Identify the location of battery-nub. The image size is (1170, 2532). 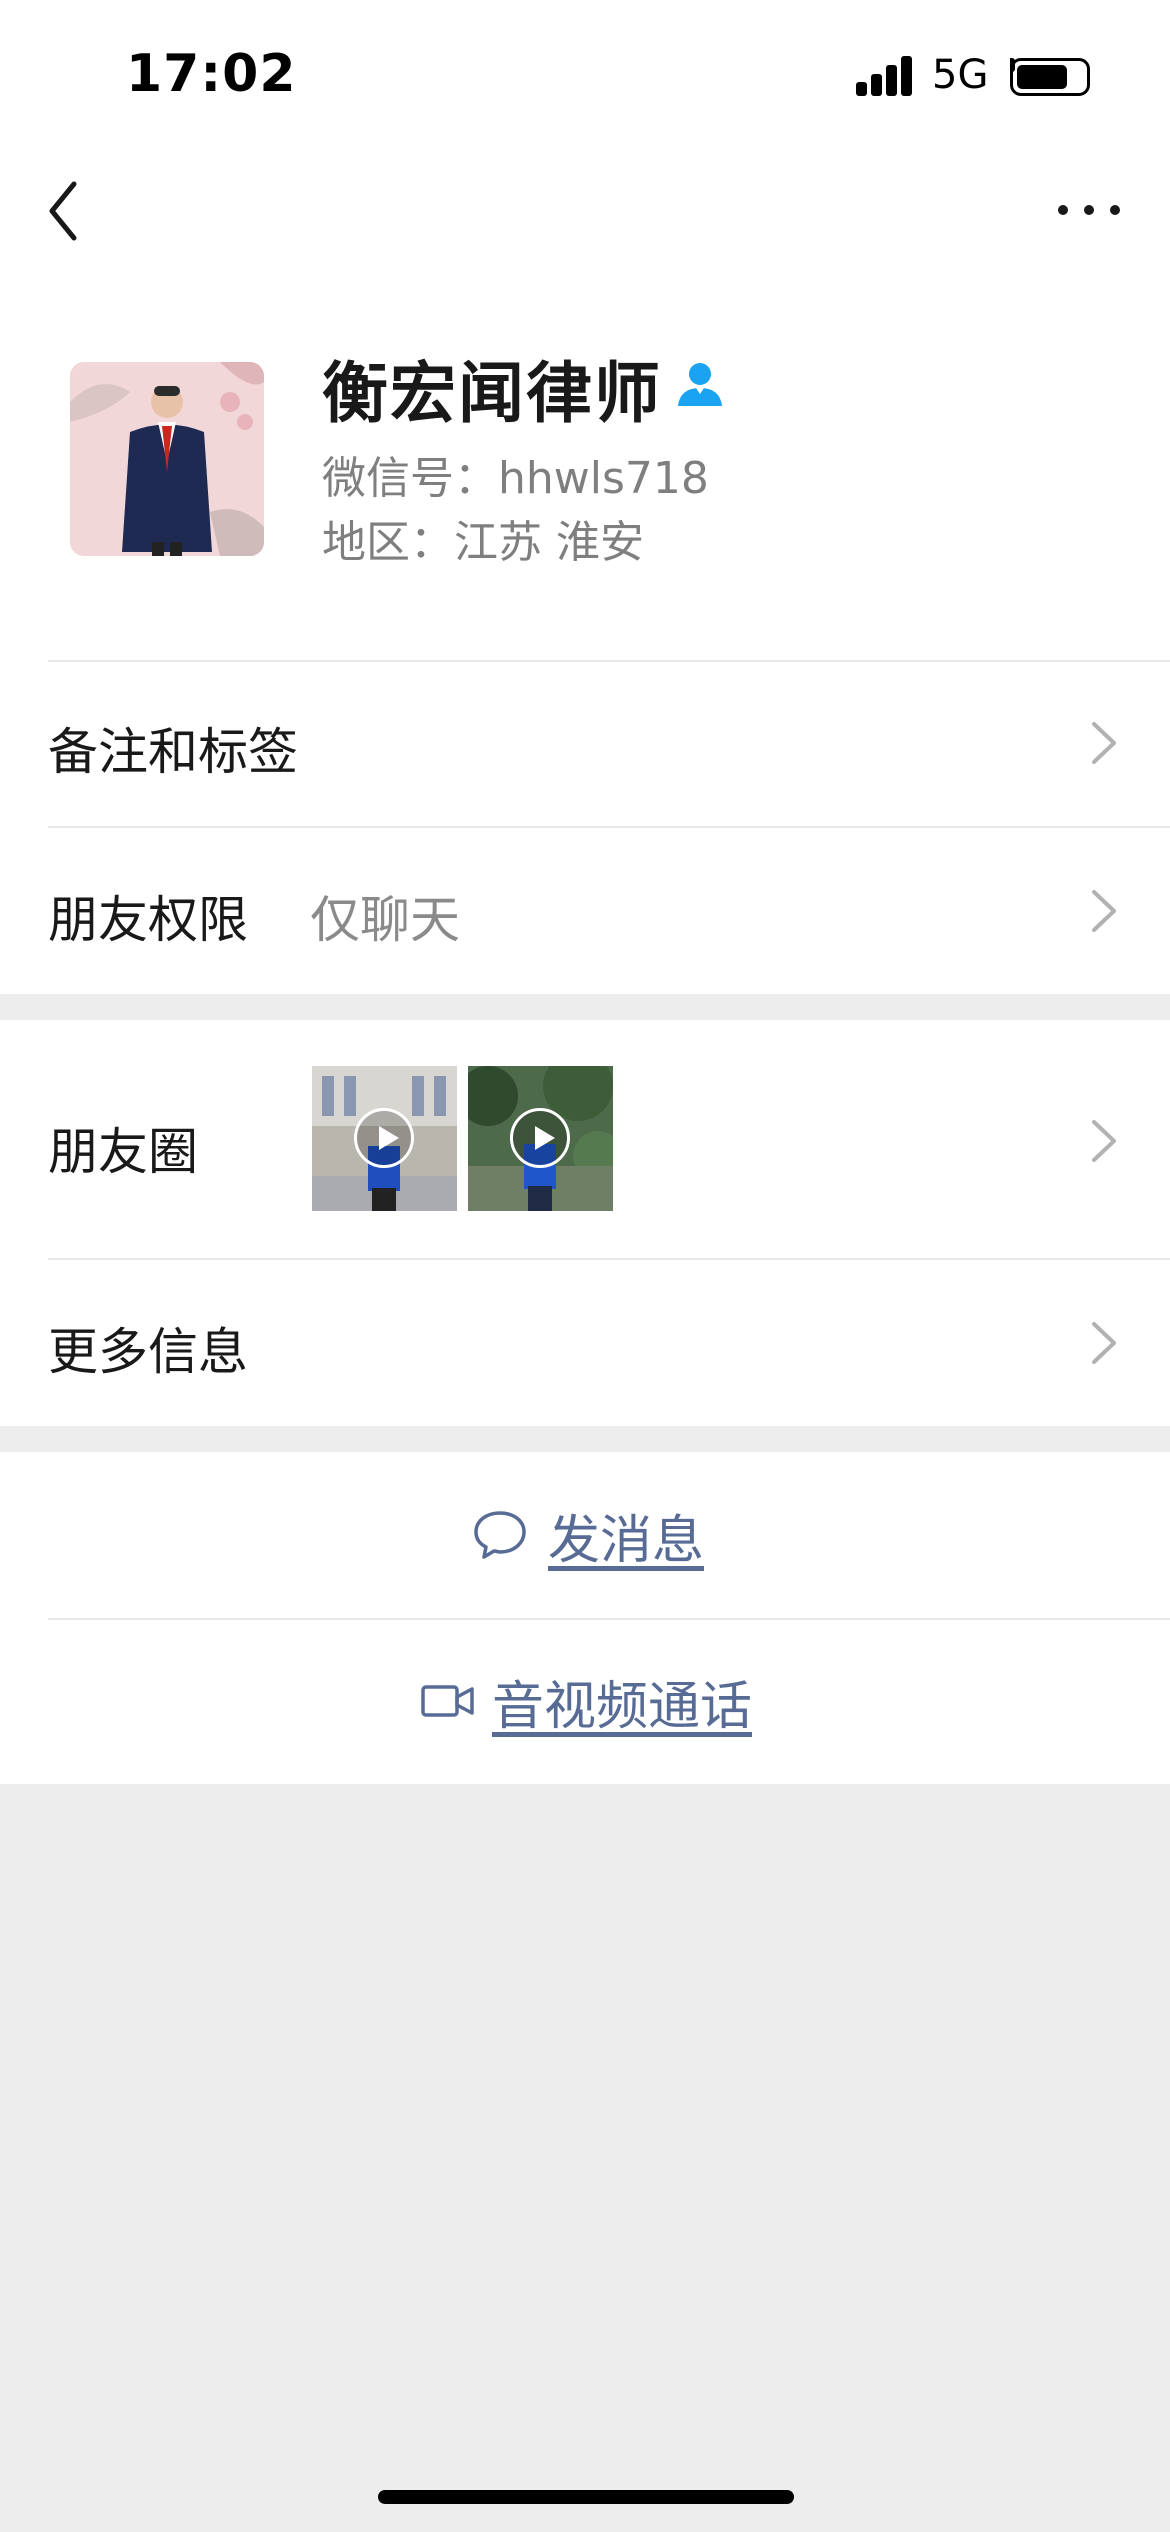
(1012, 65).